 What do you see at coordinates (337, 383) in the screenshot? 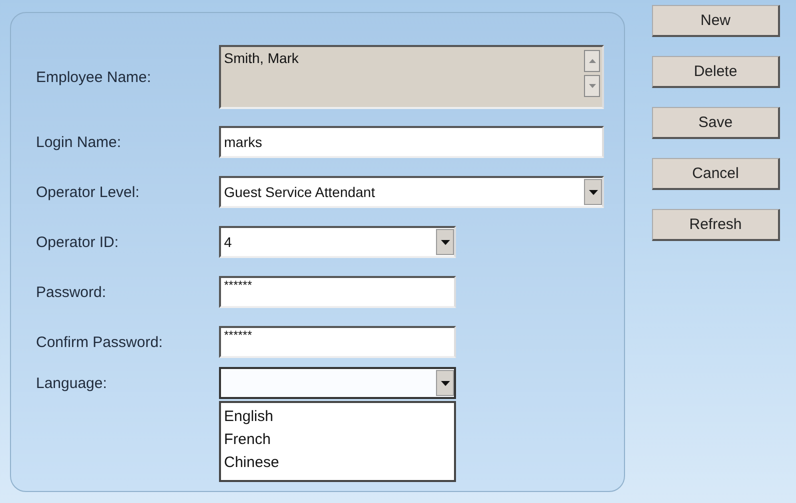
I see `dropdown` at bounding box center [337, 383].